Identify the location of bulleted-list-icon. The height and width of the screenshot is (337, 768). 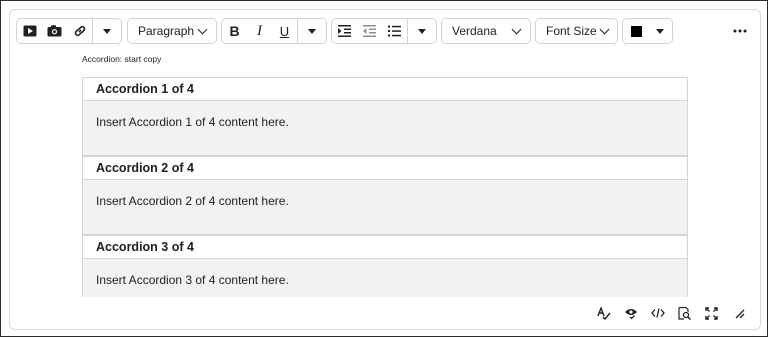
(394, 31).